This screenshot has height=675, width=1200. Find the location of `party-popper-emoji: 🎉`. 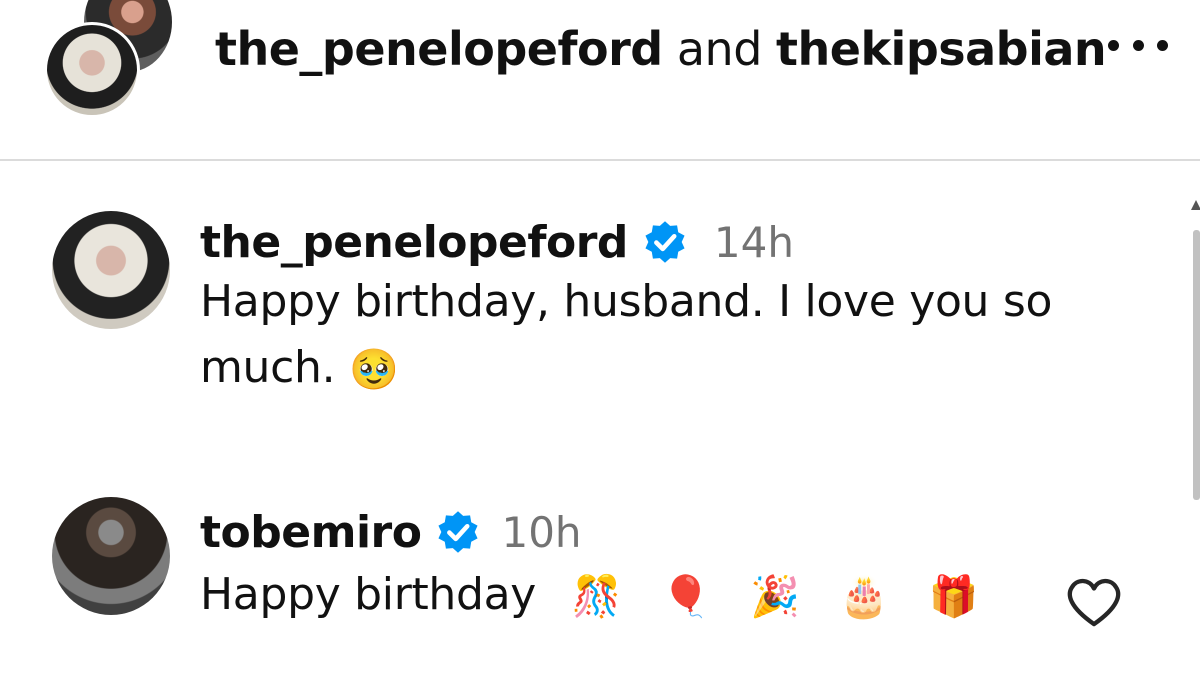

party-popper-emoji: 🎉 is located at coordinates (775, 597).